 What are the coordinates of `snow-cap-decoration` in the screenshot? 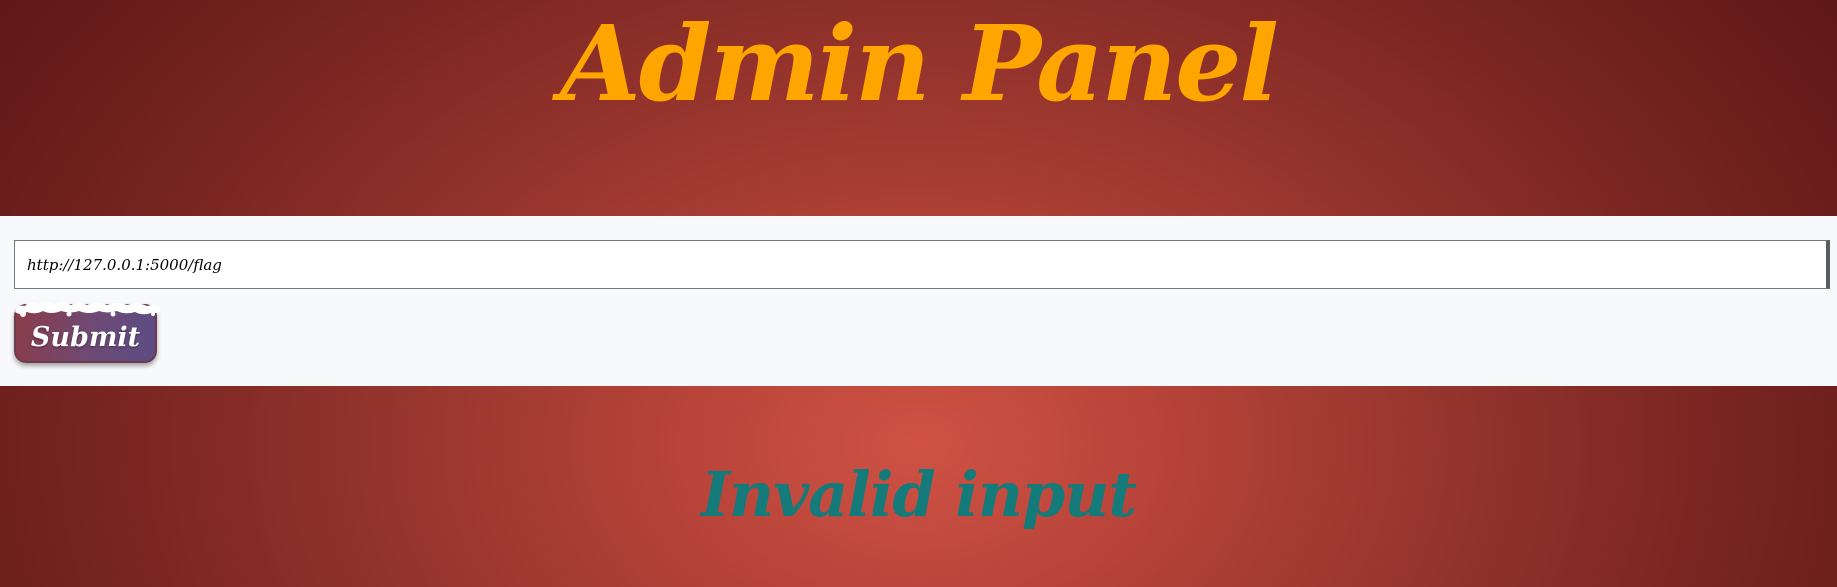 It's located at (88, 309).